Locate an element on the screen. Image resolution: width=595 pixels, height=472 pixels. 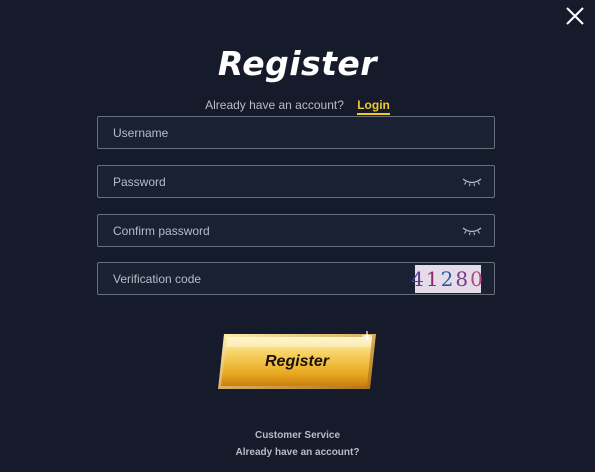
captcha-digit: 4 is located at coordinates (418, 279).